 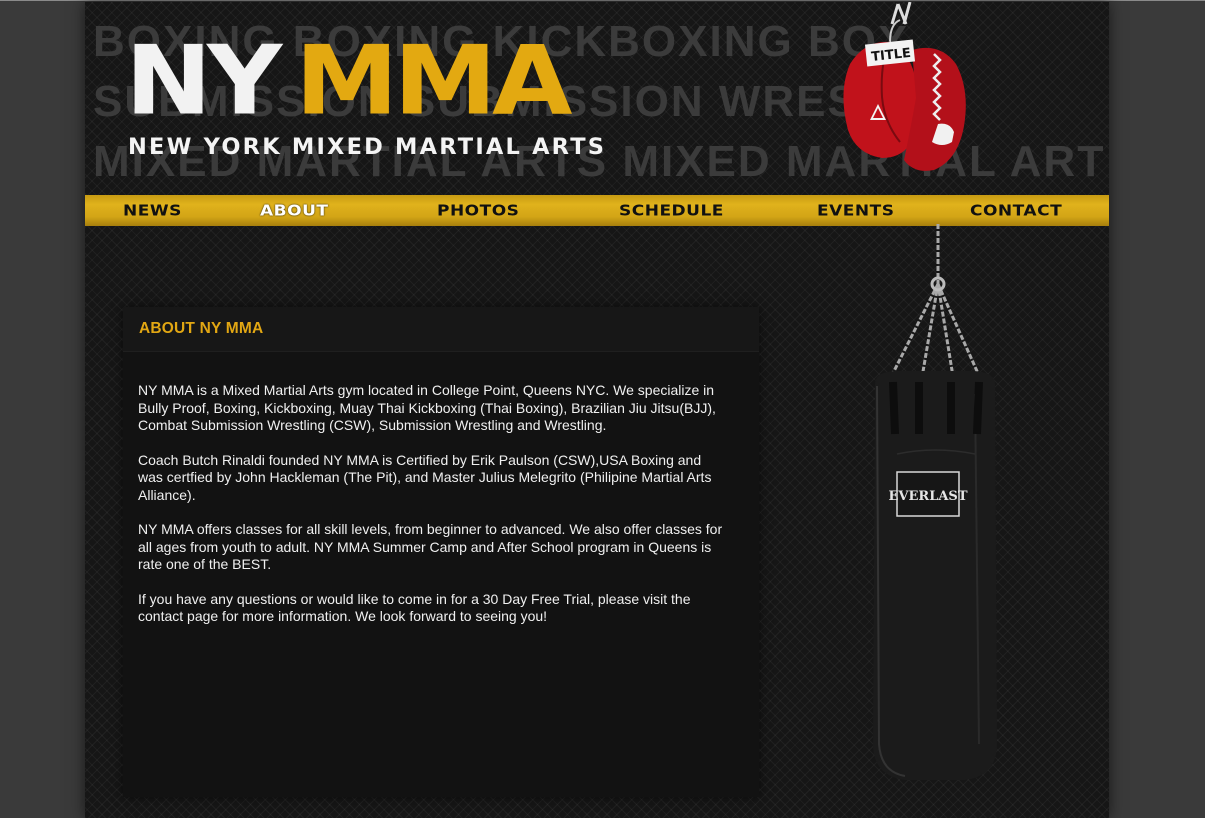 I want to click on logo-mma-text: MMA, so click(x=433, y=80).